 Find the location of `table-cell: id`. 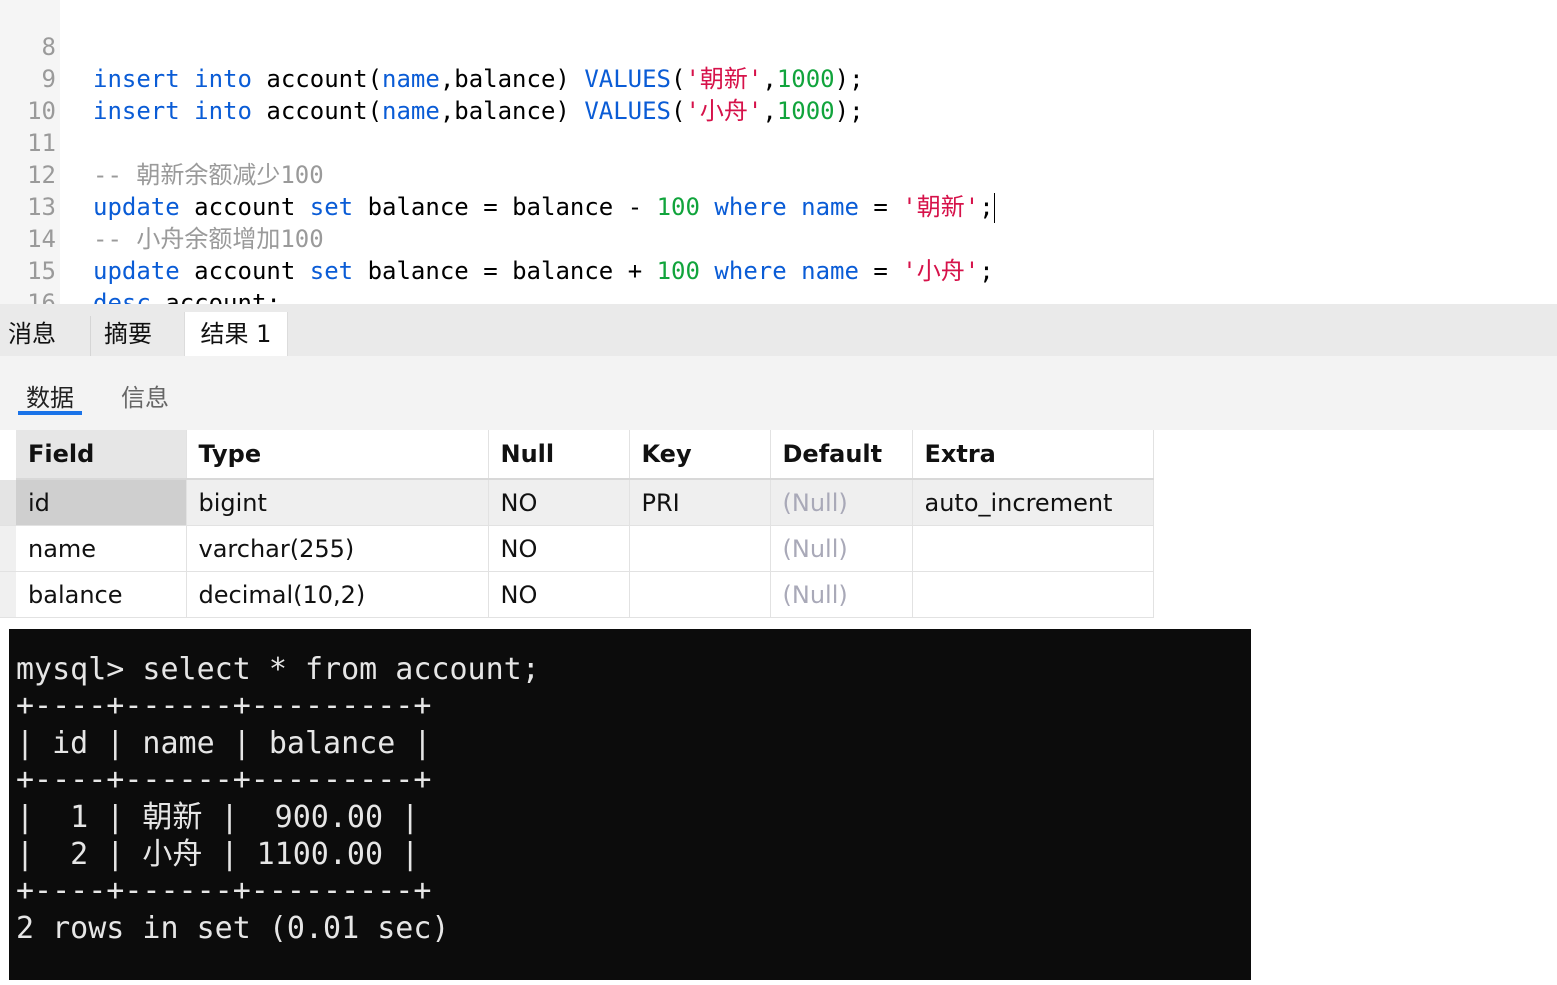

table-cell: id is located at coordinates (101, 502).